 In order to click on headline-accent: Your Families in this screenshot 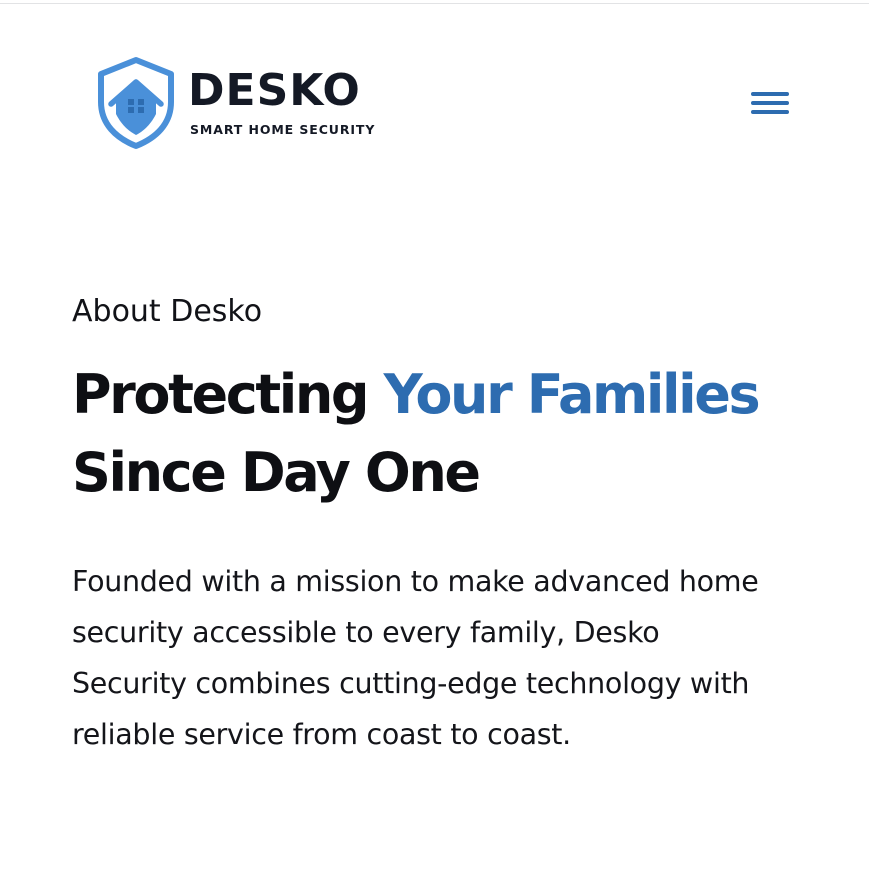, I will do `click(572, 394)`.